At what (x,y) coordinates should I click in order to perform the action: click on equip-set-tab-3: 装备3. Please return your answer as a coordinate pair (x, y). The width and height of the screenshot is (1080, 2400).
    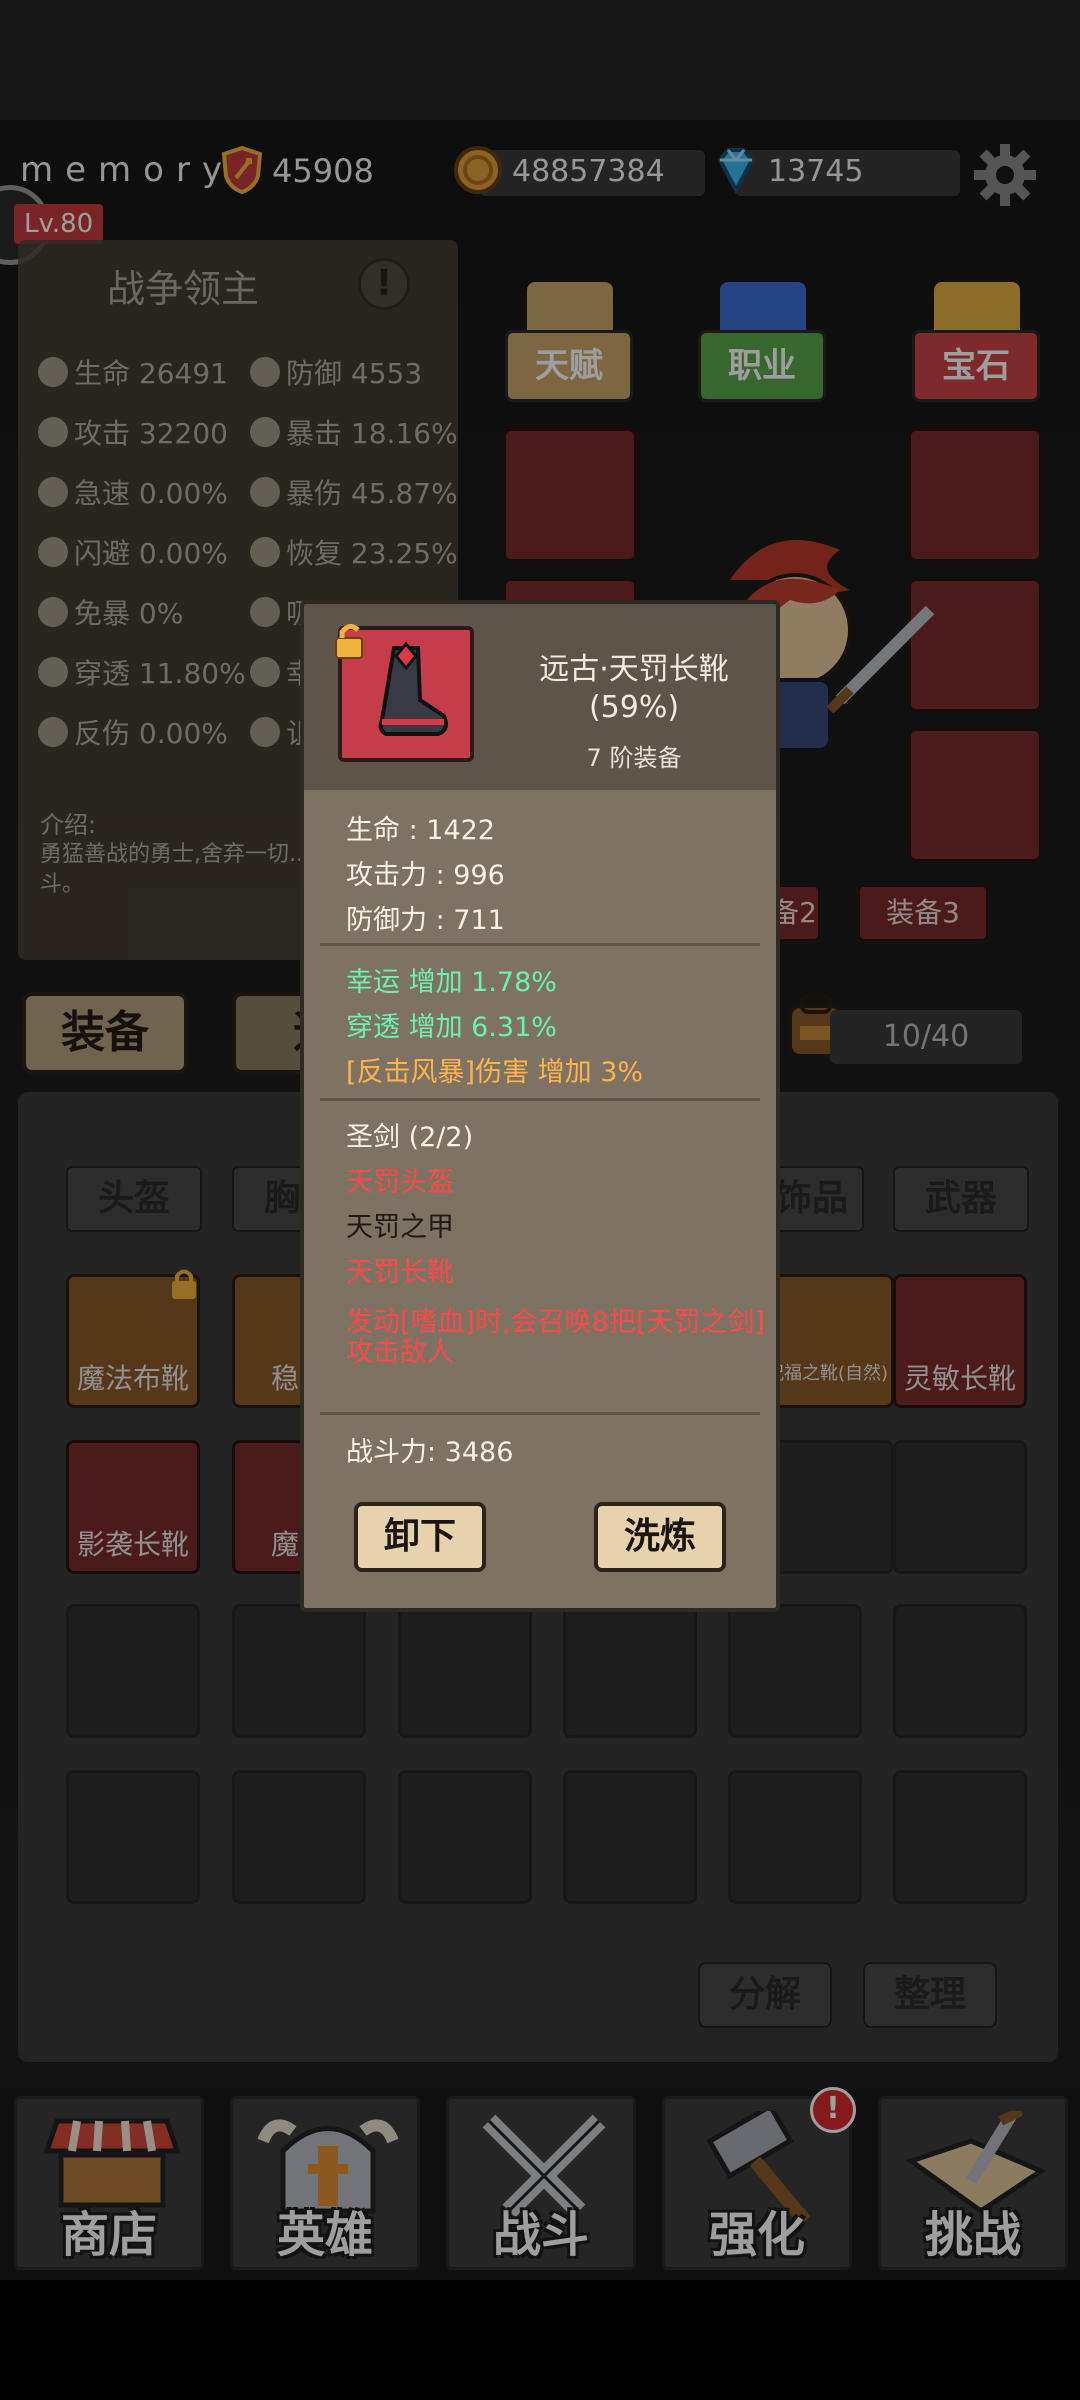
    Looking at the image, I should click on (923, 913).